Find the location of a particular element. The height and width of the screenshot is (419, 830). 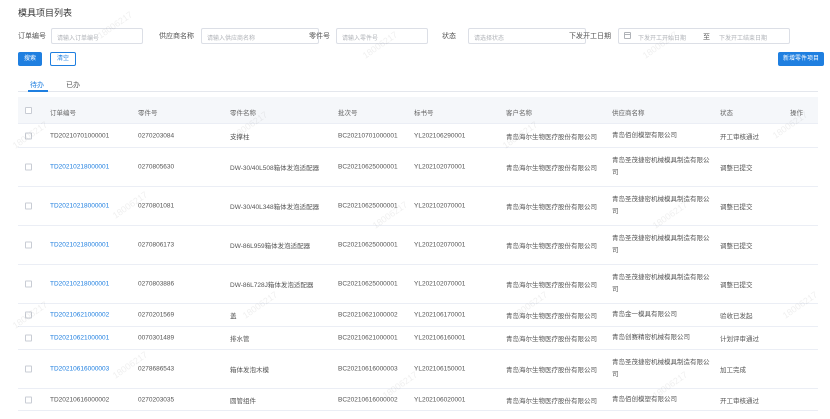

select-all-checkbox is located at coordinates (28, 110).